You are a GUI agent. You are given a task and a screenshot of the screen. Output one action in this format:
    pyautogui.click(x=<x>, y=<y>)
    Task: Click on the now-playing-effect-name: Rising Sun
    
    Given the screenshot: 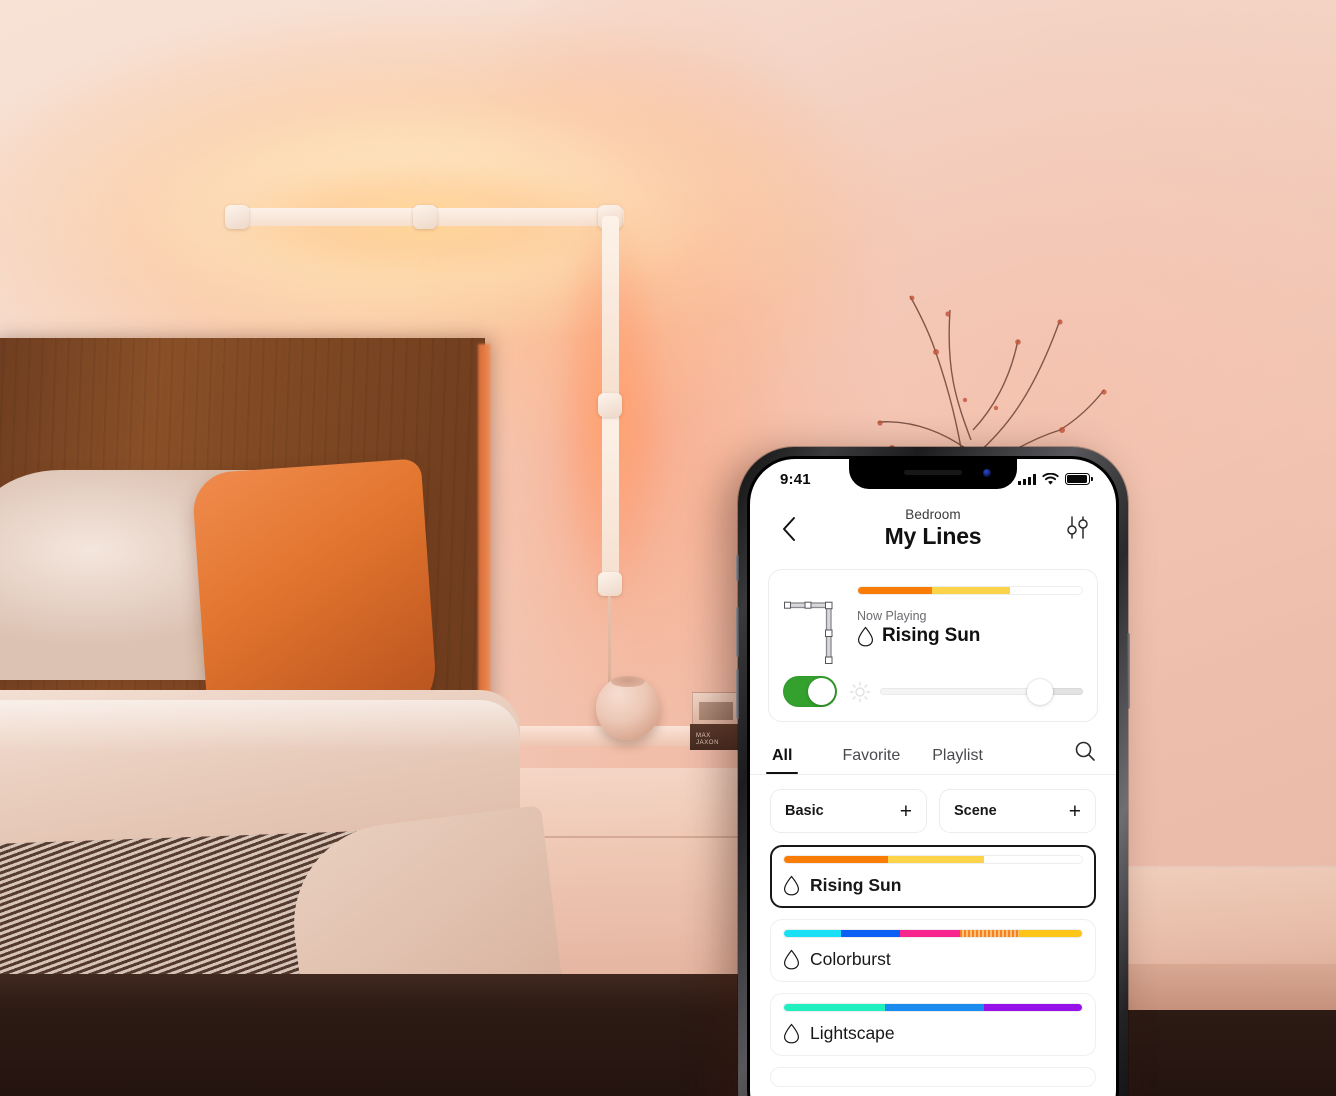 What is the action you would take?
    pyautogui.click(x=931, y=635)
    